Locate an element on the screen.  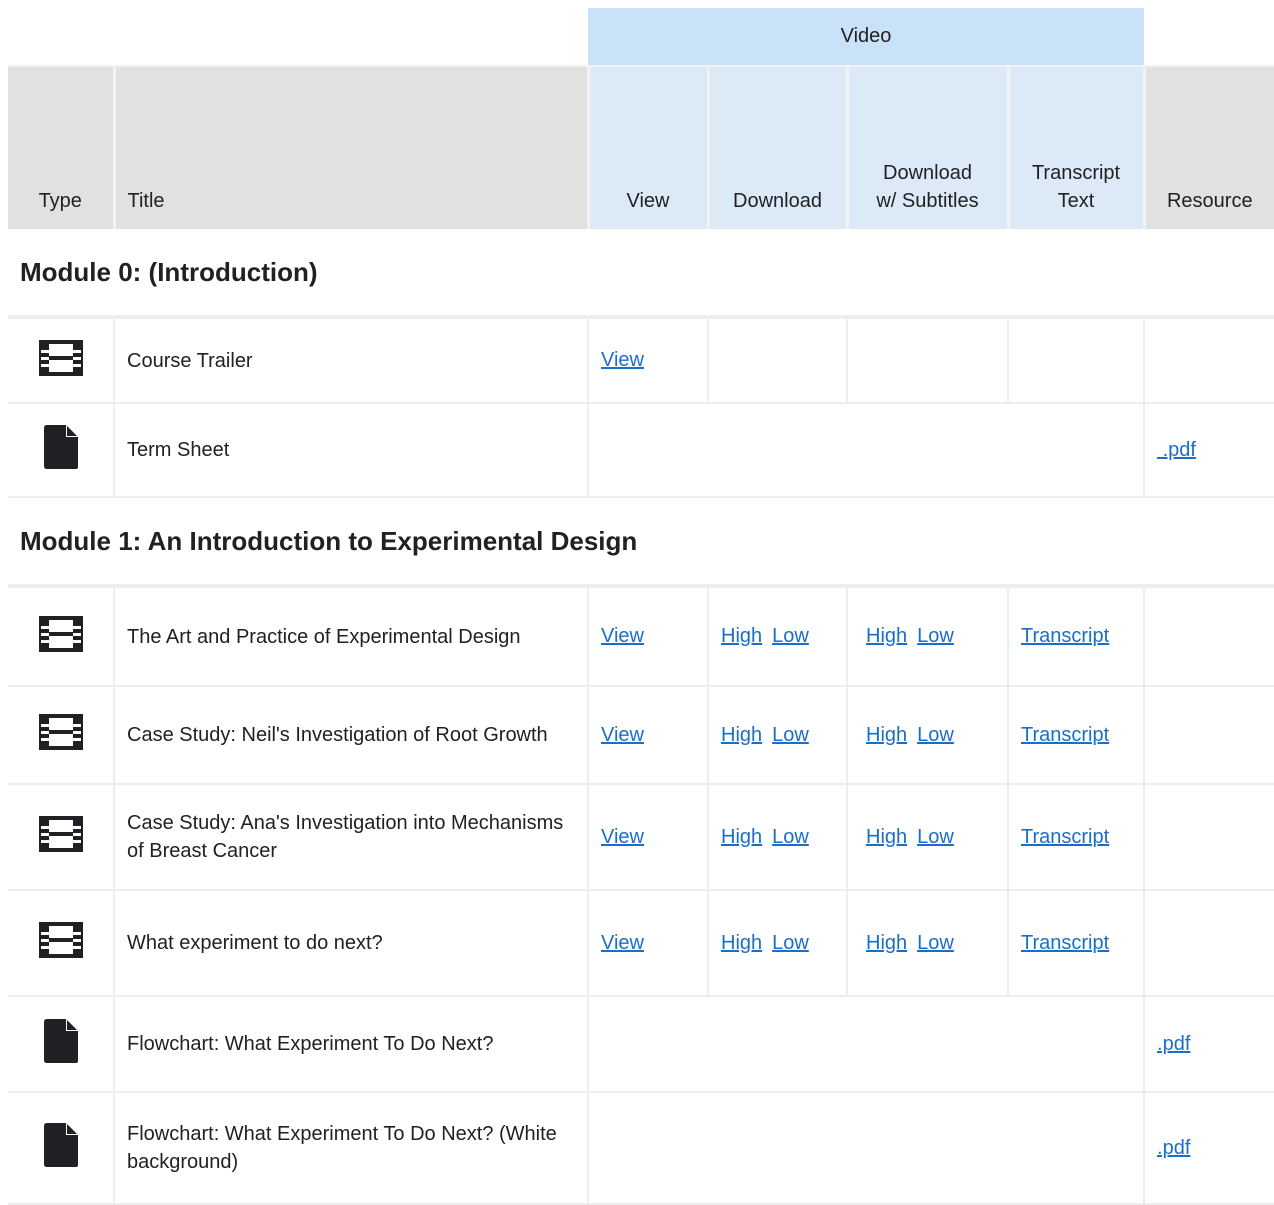
module-title: Module 0: (Introduction) is located at coordinates (641, 274).